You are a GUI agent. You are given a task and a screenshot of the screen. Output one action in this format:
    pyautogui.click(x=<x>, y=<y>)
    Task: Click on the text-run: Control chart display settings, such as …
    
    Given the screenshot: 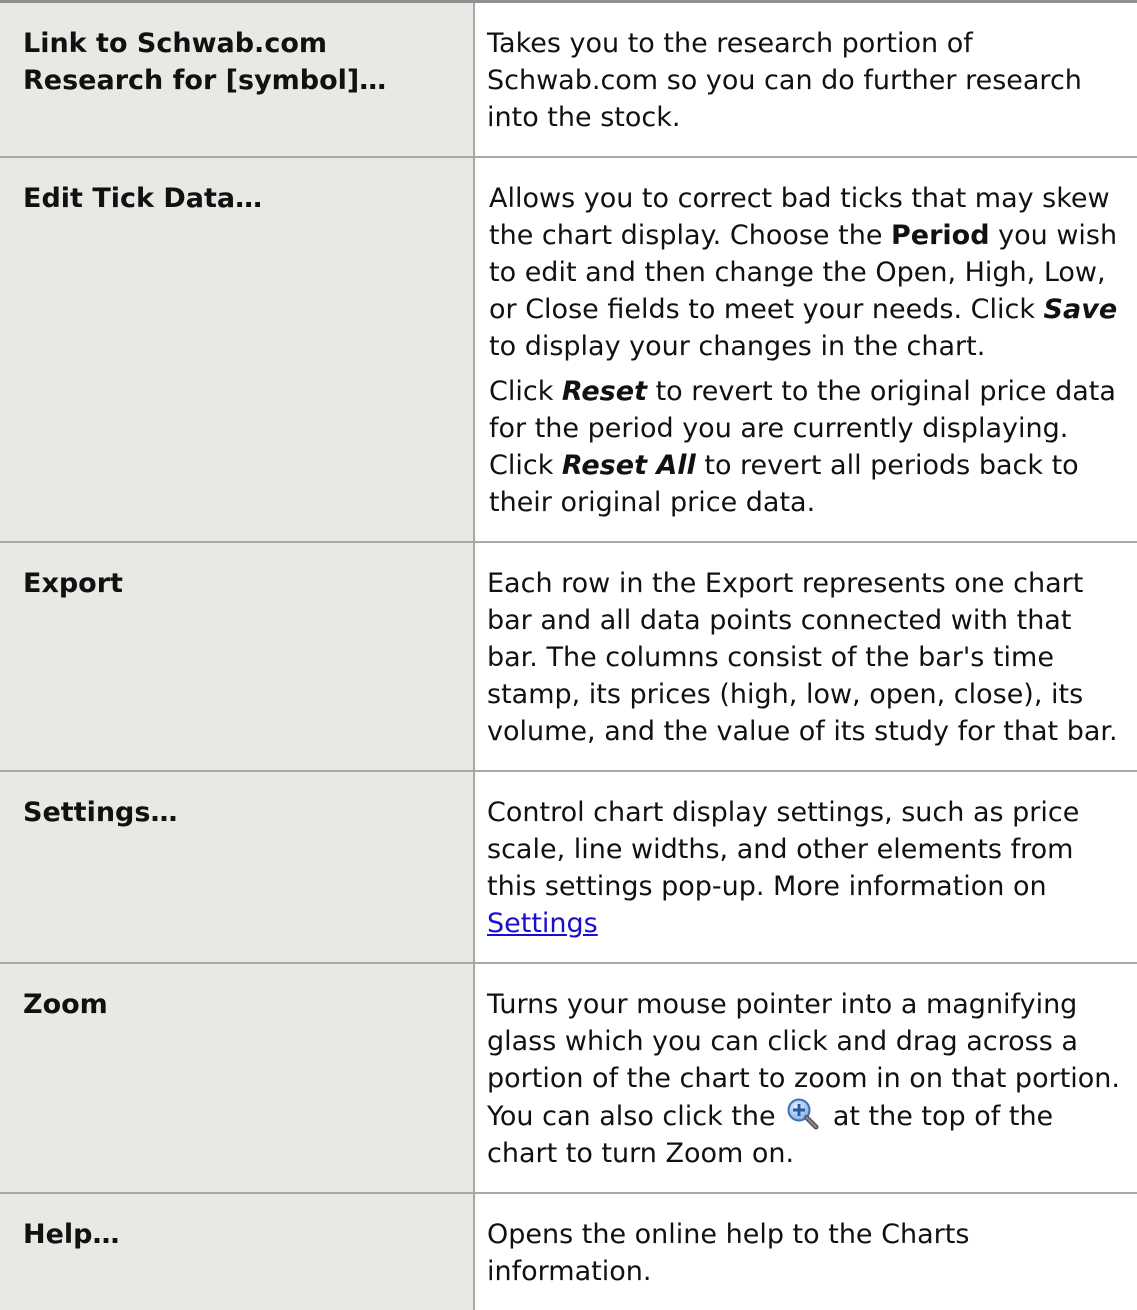 What is the action you would take?
    pyautogui.click(x=783, y=849)
    